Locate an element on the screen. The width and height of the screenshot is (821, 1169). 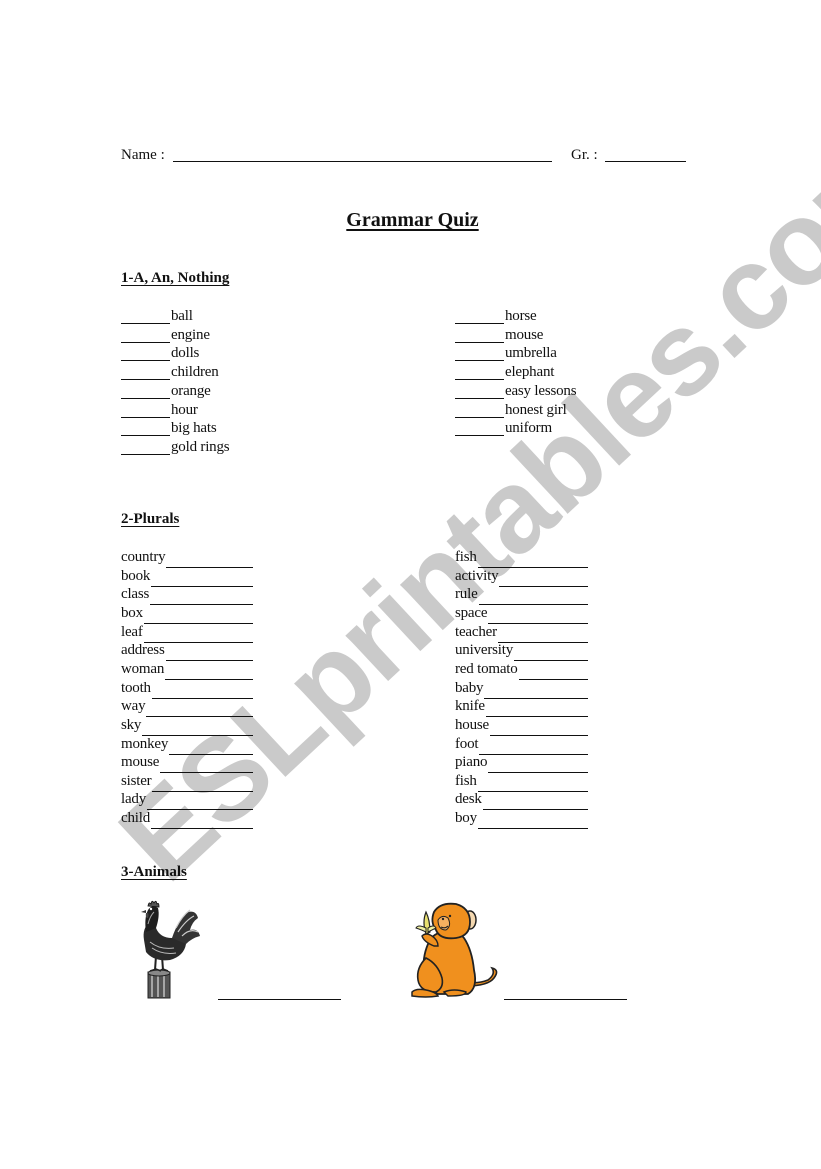
list-item: space is located at coordinates (521, 613).